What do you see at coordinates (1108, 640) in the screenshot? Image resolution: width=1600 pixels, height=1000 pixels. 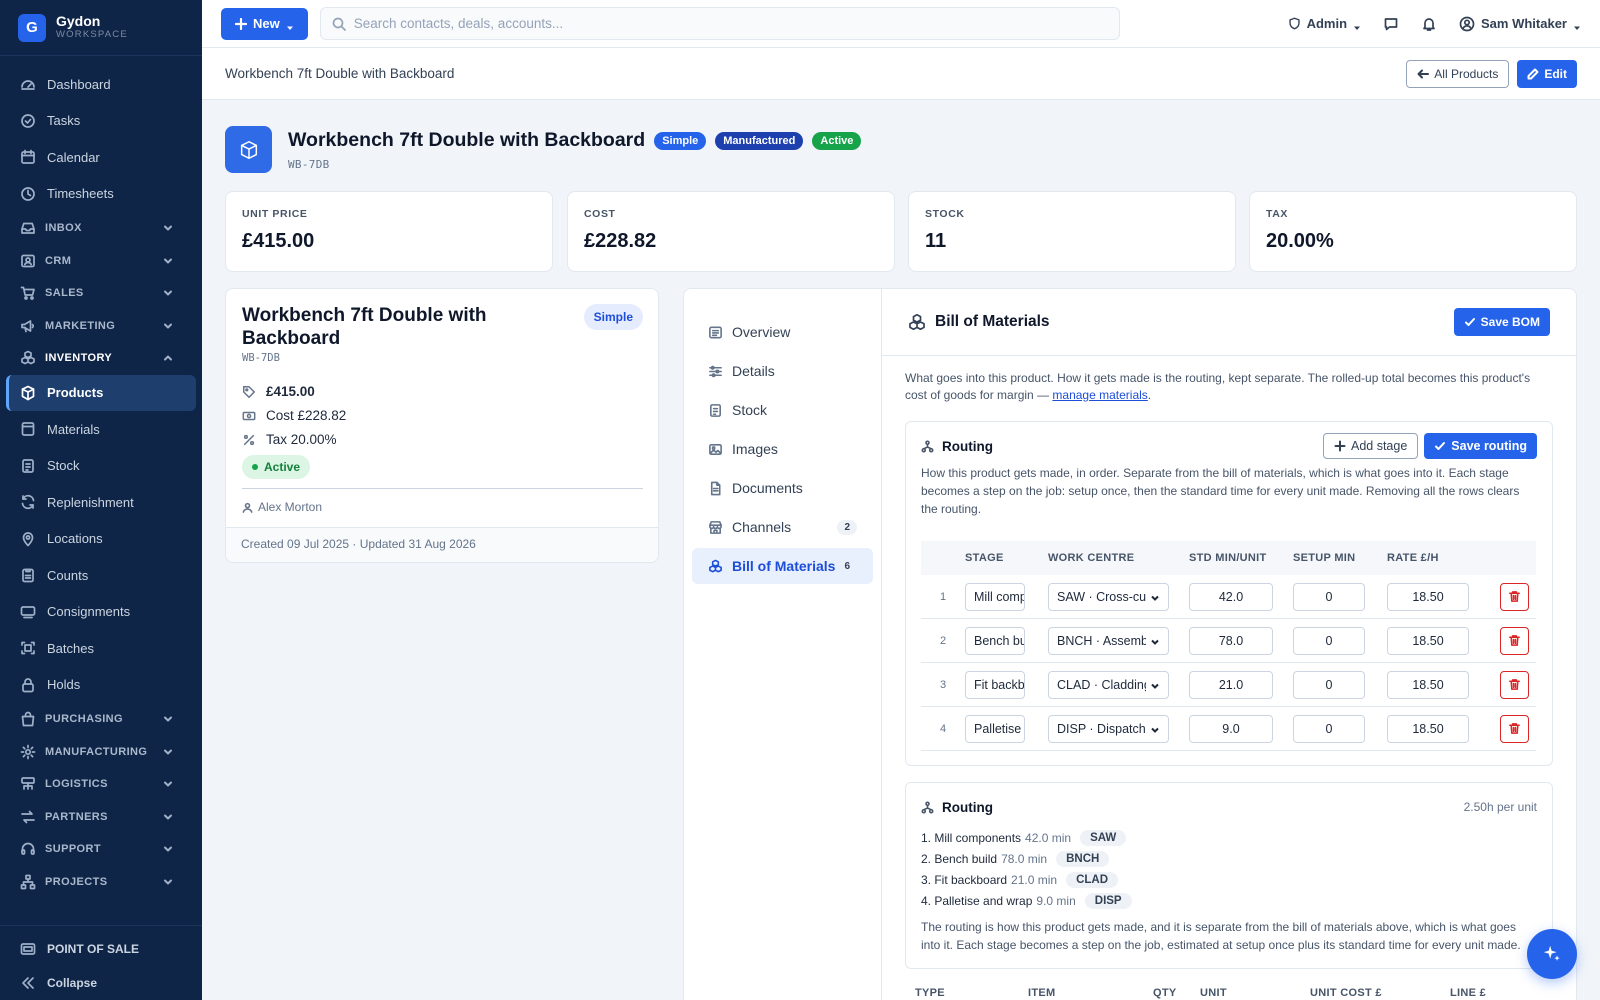 I see `work-centre-select: BNCH · Assembly` at bounding box center [1108, 640].